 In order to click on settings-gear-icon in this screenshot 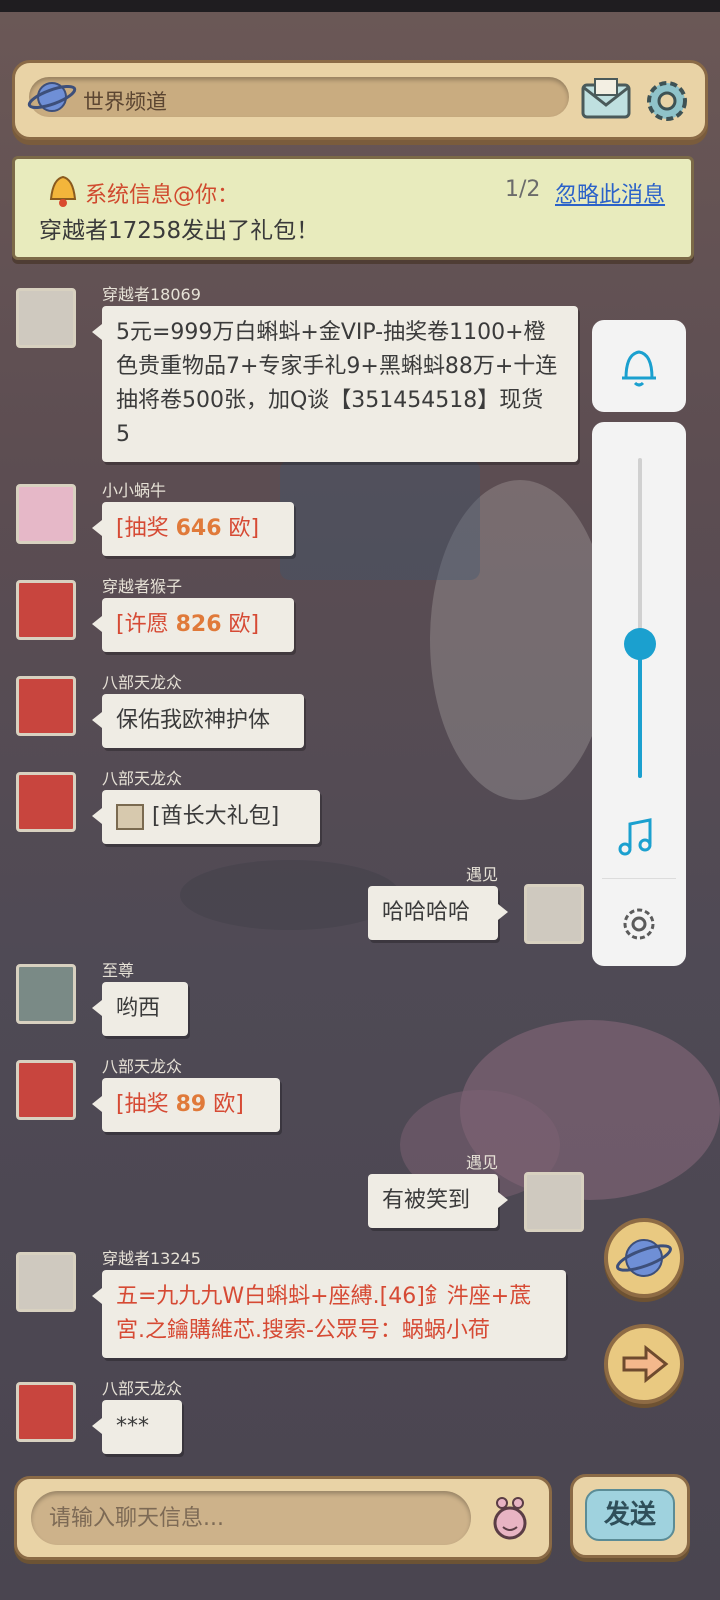, I will do `click(667, 101)`.